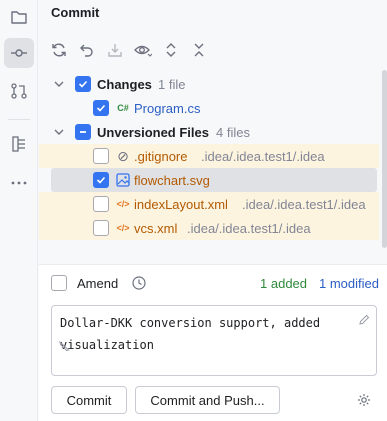  I want to click on file-name: Program.cs, so click(167, 108).